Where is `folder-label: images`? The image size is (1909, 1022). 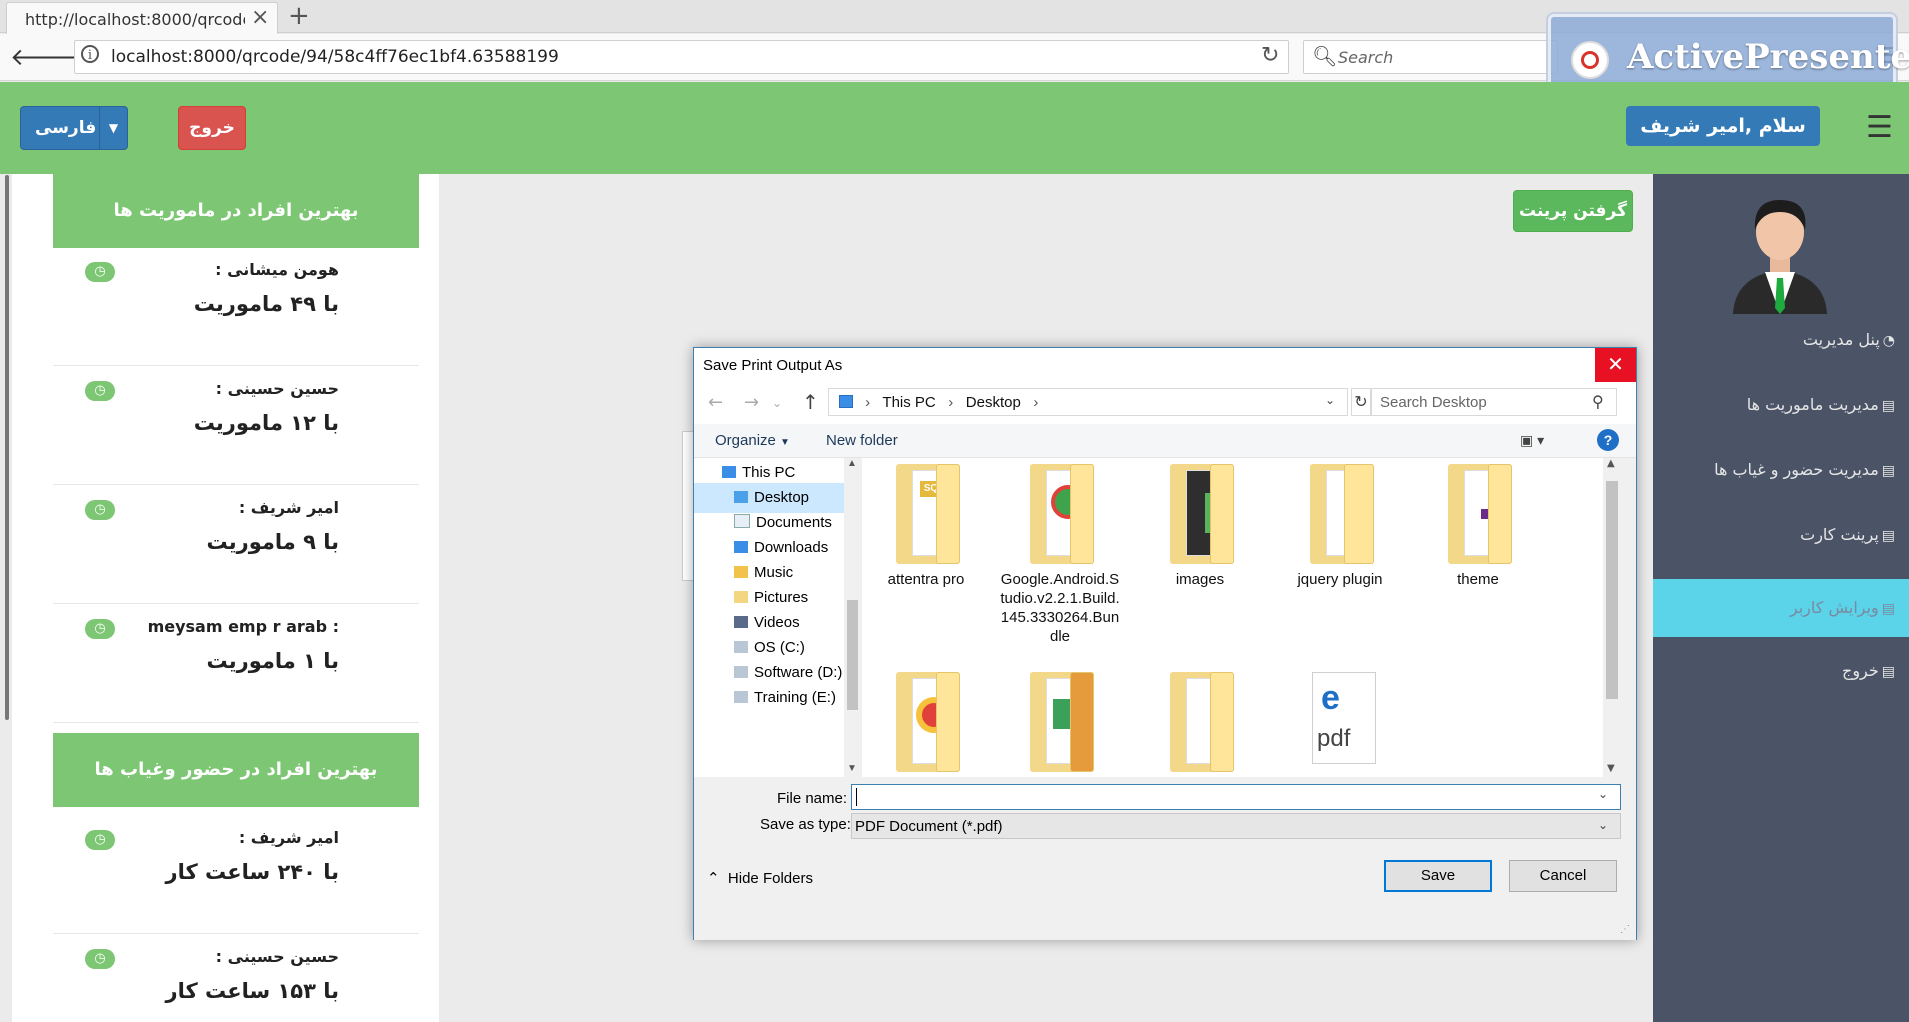 folder-label: images is located at coordinates (1200, 579).